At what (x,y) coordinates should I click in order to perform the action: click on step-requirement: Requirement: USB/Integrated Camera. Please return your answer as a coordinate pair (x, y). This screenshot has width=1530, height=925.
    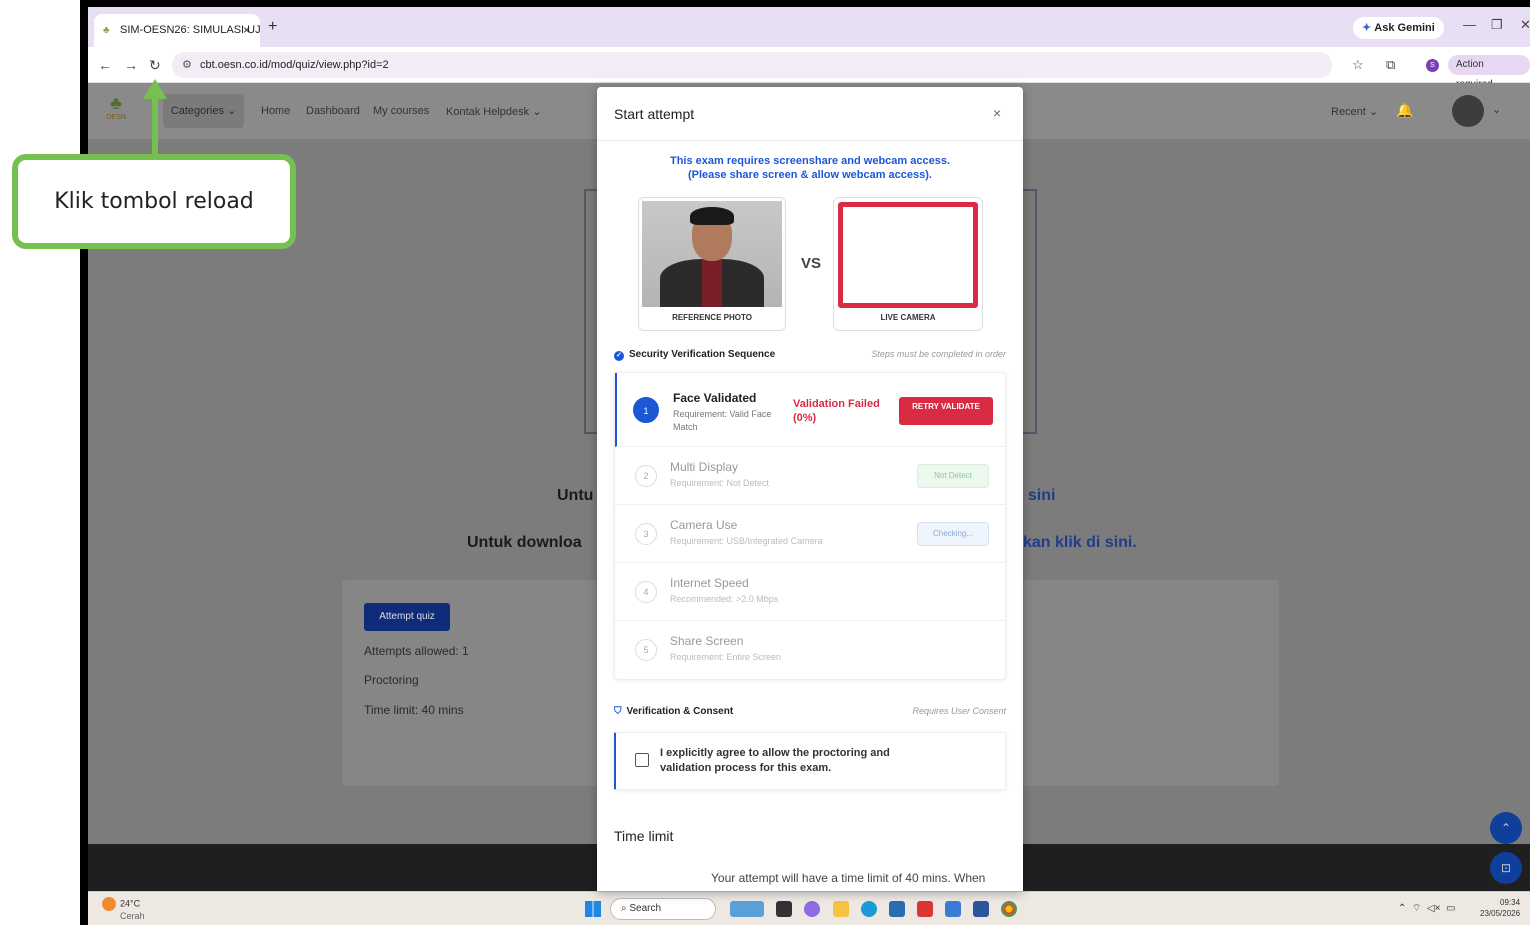
    Looking at the image, I should click on (746, 541).